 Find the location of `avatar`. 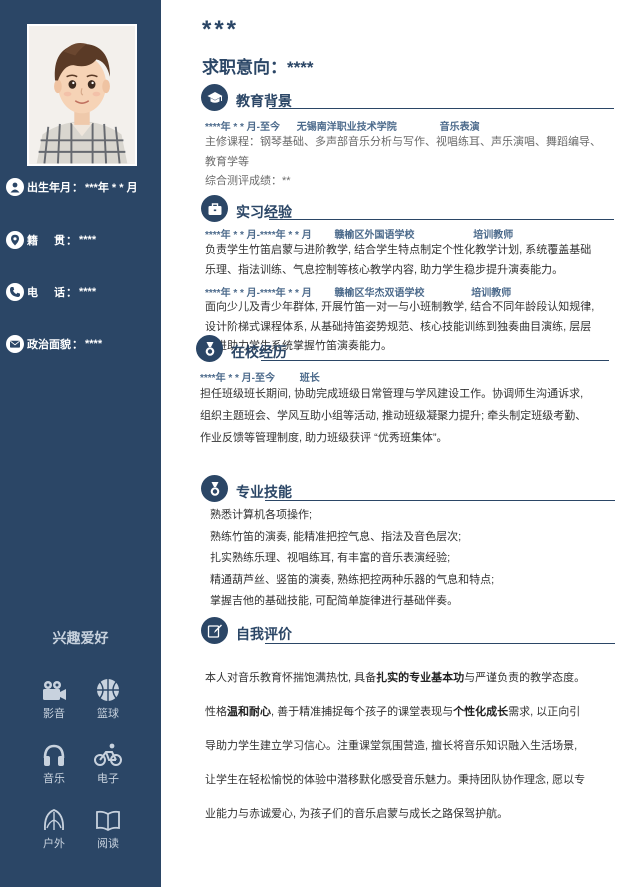

avatar is located at coordinates (82, 95).